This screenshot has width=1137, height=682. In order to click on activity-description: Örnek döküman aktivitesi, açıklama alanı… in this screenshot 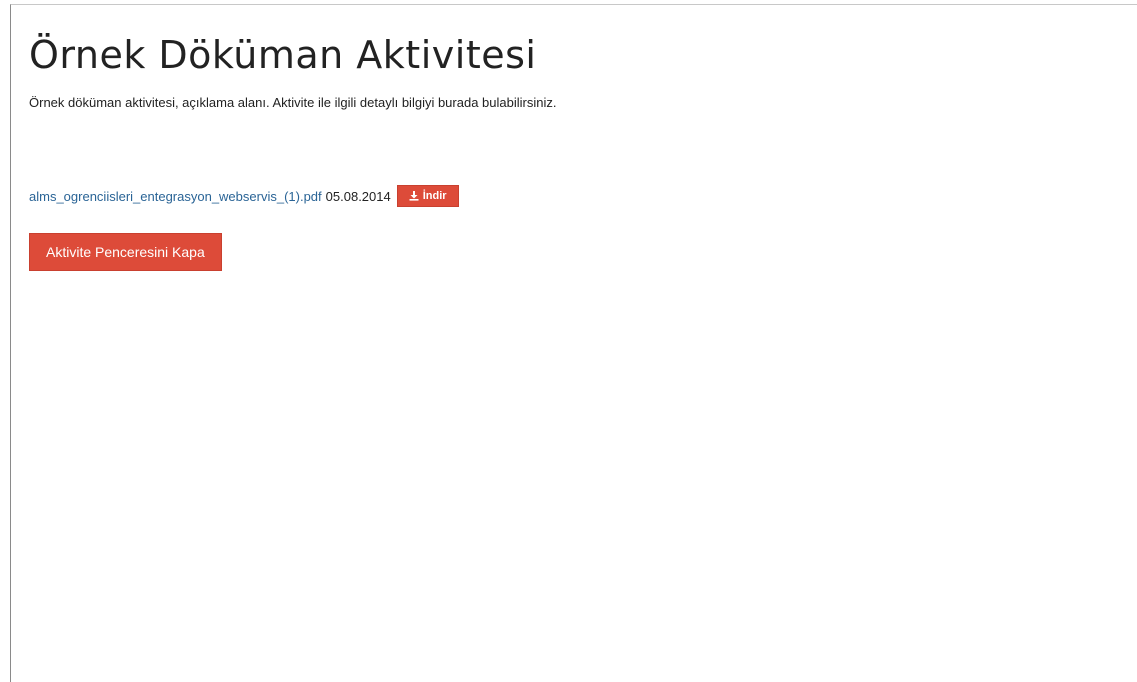, I will do `click(293, 102)`.